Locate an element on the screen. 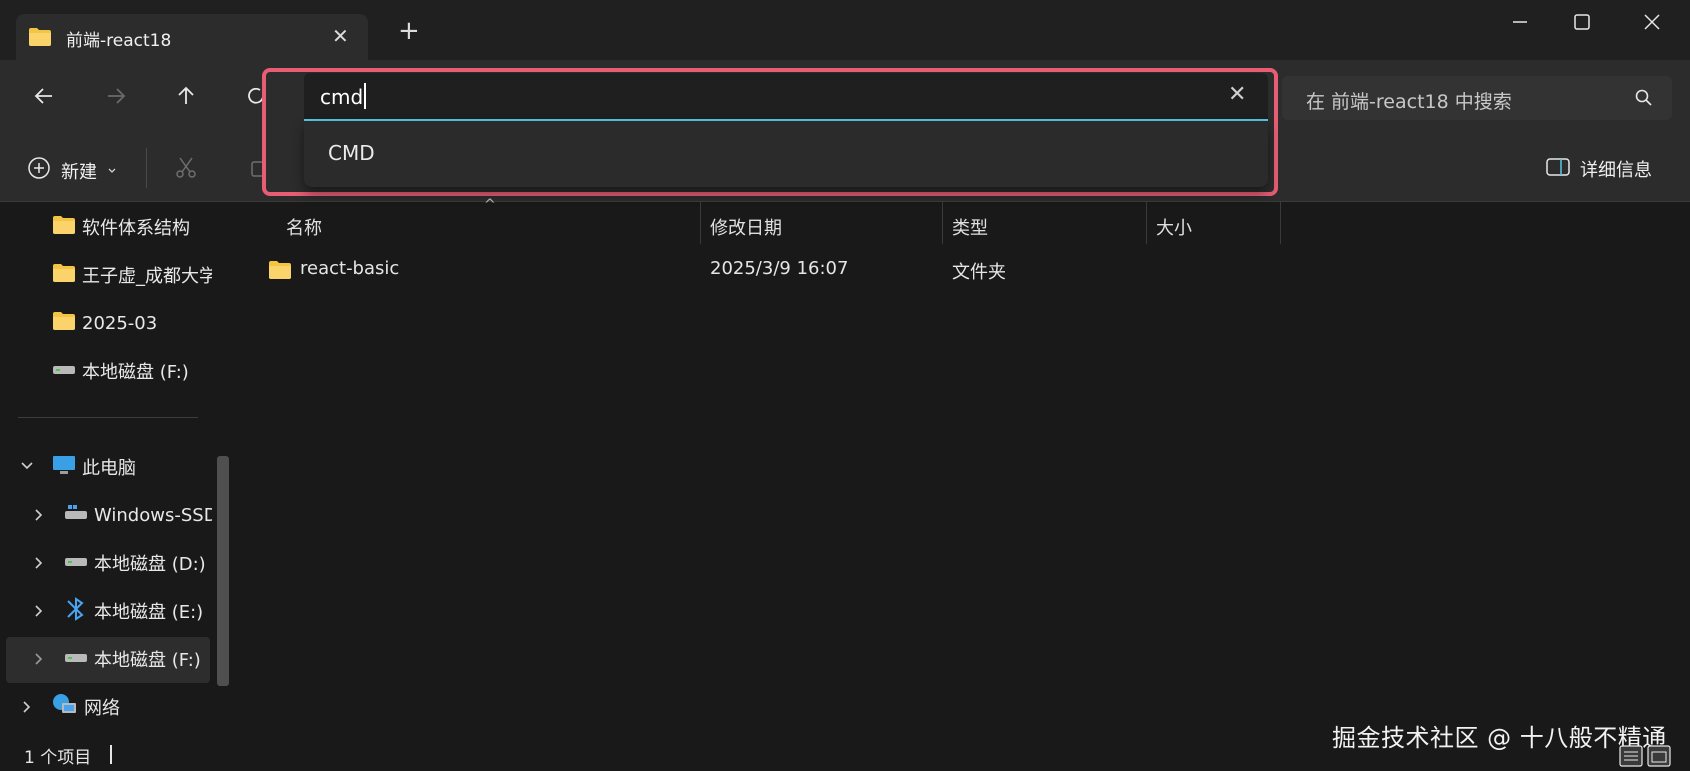  sidebar-item-label: 本地磁盘 (D:) is located at coordinates (150, 564).